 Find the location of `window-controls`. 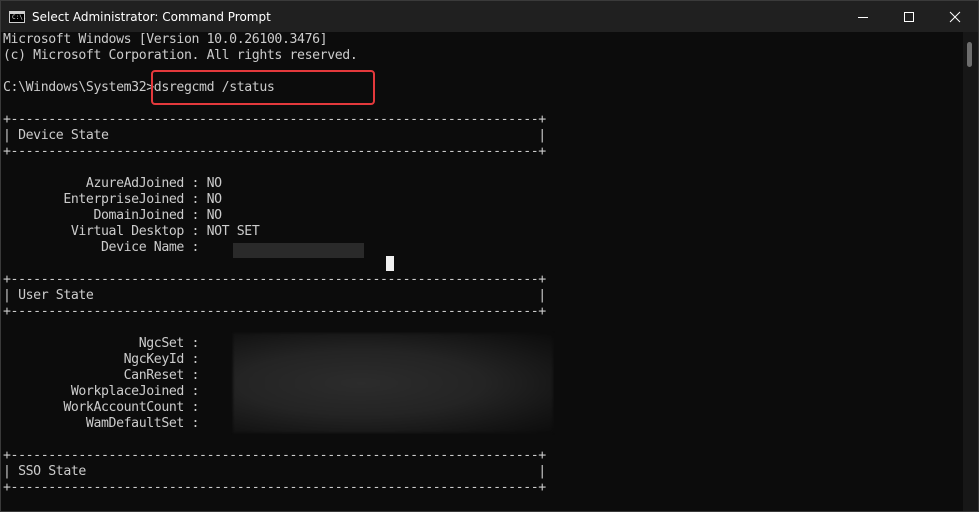

window-controls is located at coordinates (909, 16).